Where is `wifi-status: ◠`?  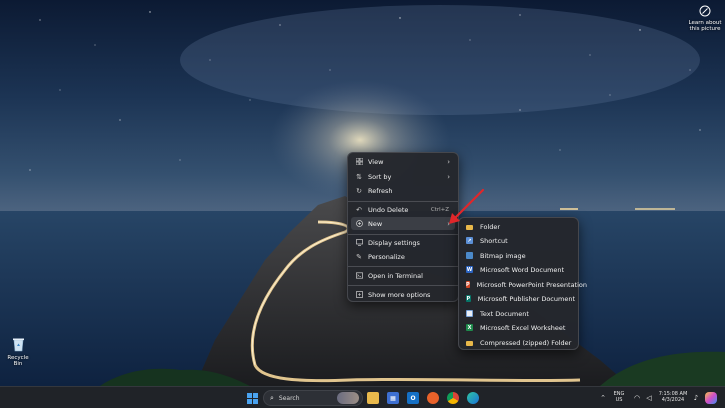
wifi-status: ◠ is located at coordinates (637, 398).